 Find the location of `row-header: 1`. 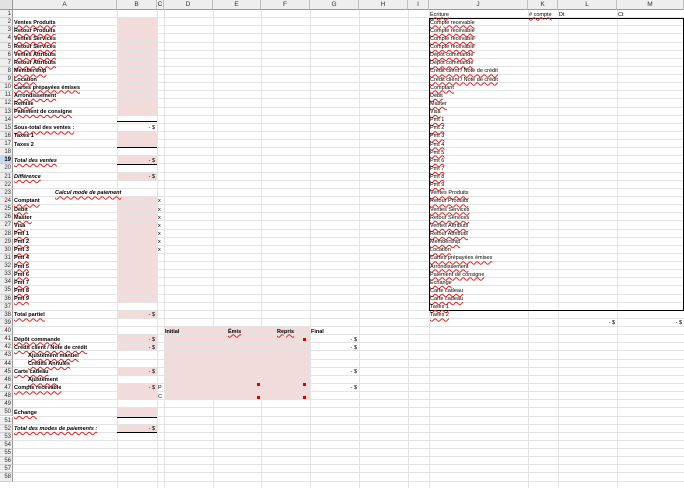

row-header: 1 is located at coordinates (6, 14).